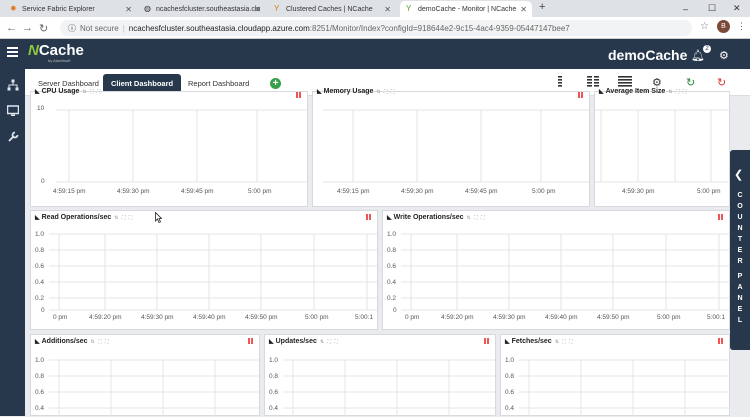 The image size is (750, 417). What do you see at coordinates (70, 9) in the screenshot?
I see `browser-tab-service-fabric: ✸ Service Fabric Explorer ✕` at bounding box center [70, 9].